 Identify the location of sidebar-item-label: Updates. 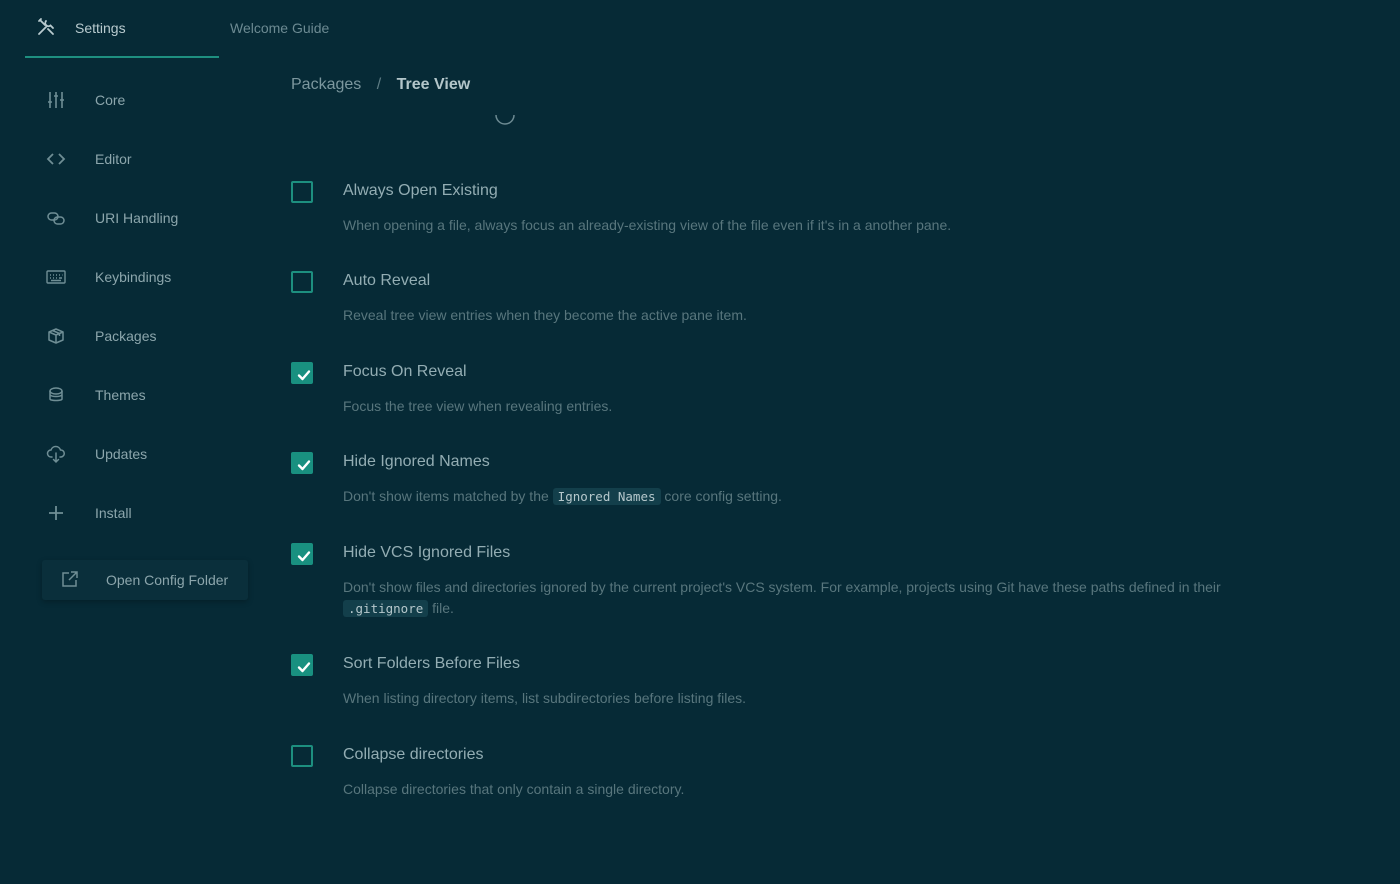
(121, 454).